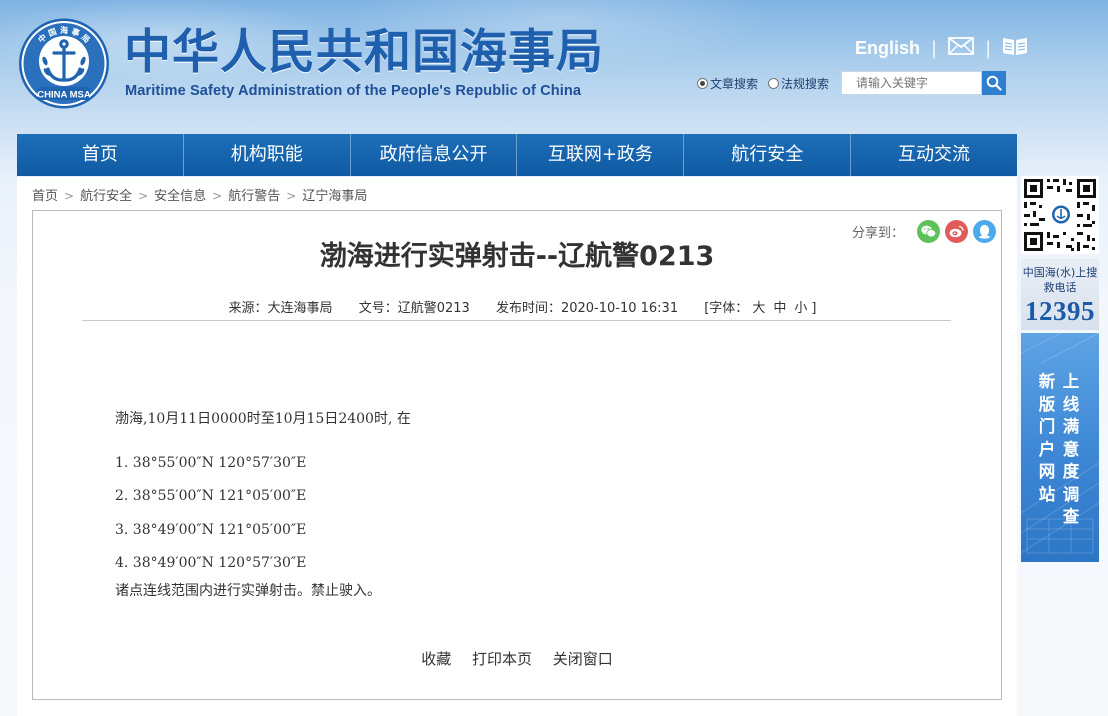 This screenshot has width=1108, height=716. I want to click on print-link: 打印本页, so click(502, 659).